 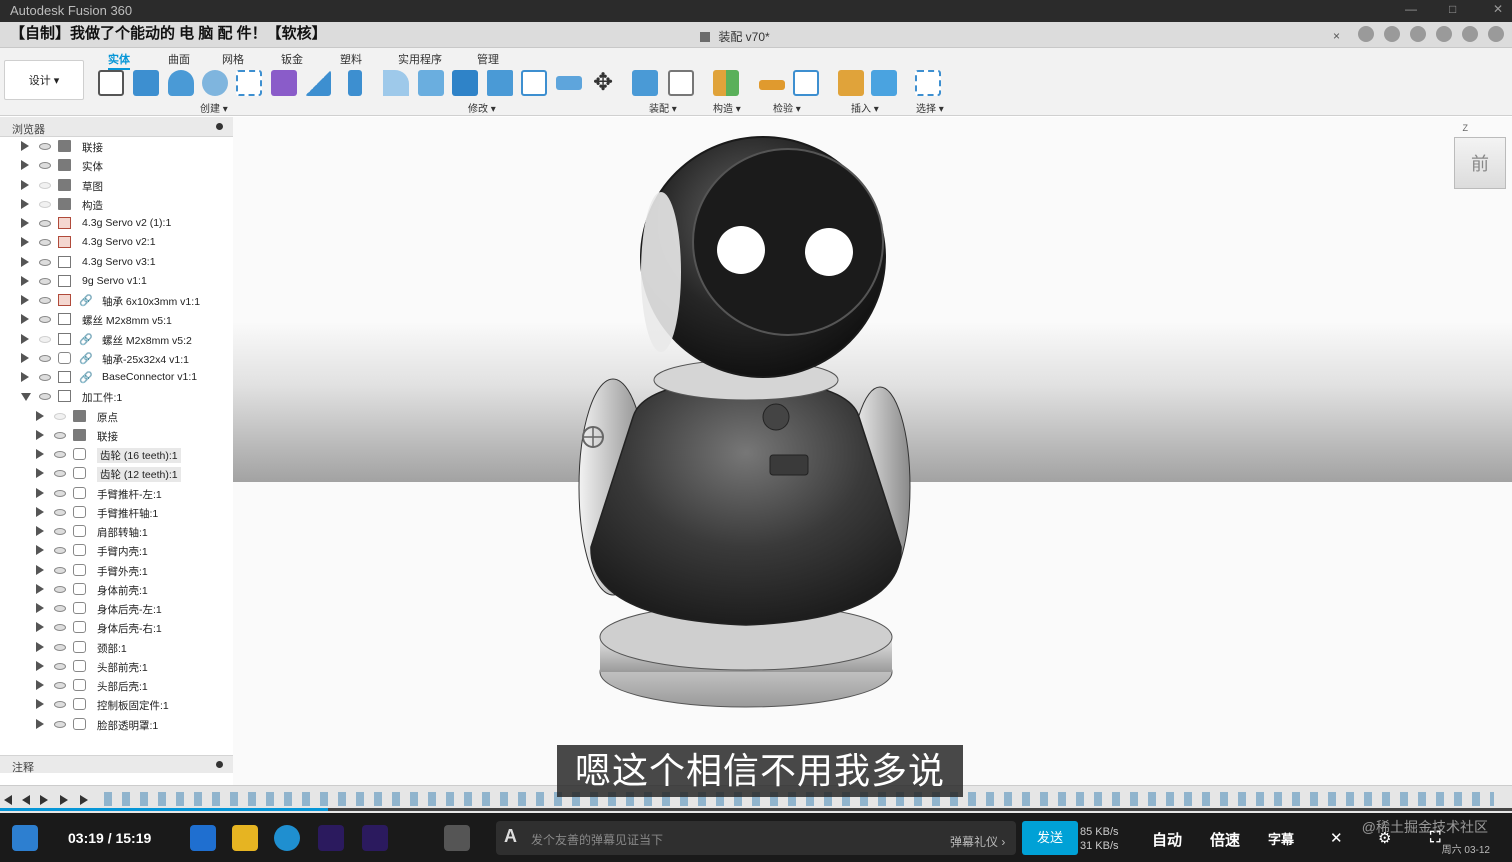 What do you see at coordinates (84, 800) in the screenshot?
I see `timeline-end-icon` at bounding box center [84, 800].